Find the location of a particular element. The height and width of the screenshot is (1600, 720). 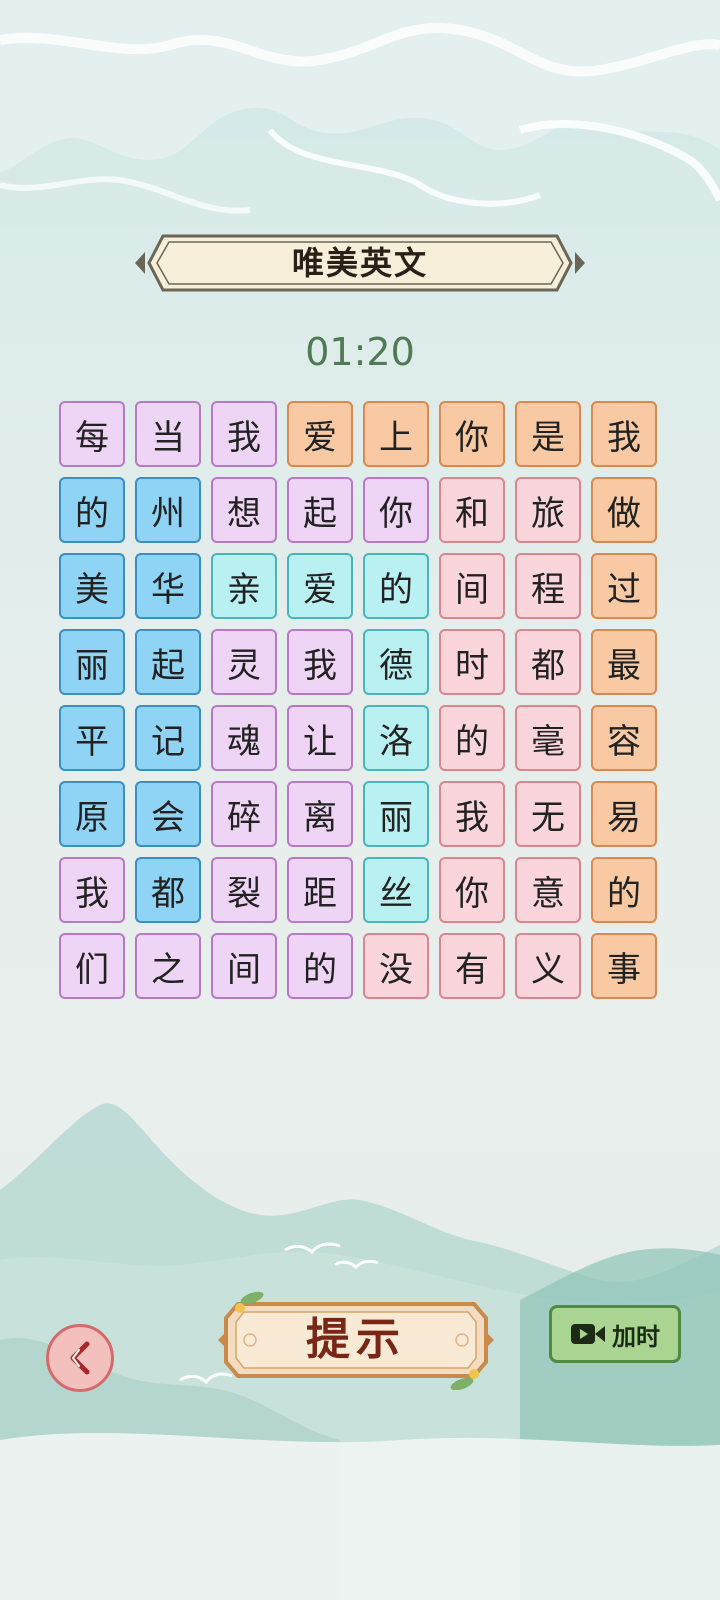

hint-button: 提示 is located at coordinates (356, 1340).